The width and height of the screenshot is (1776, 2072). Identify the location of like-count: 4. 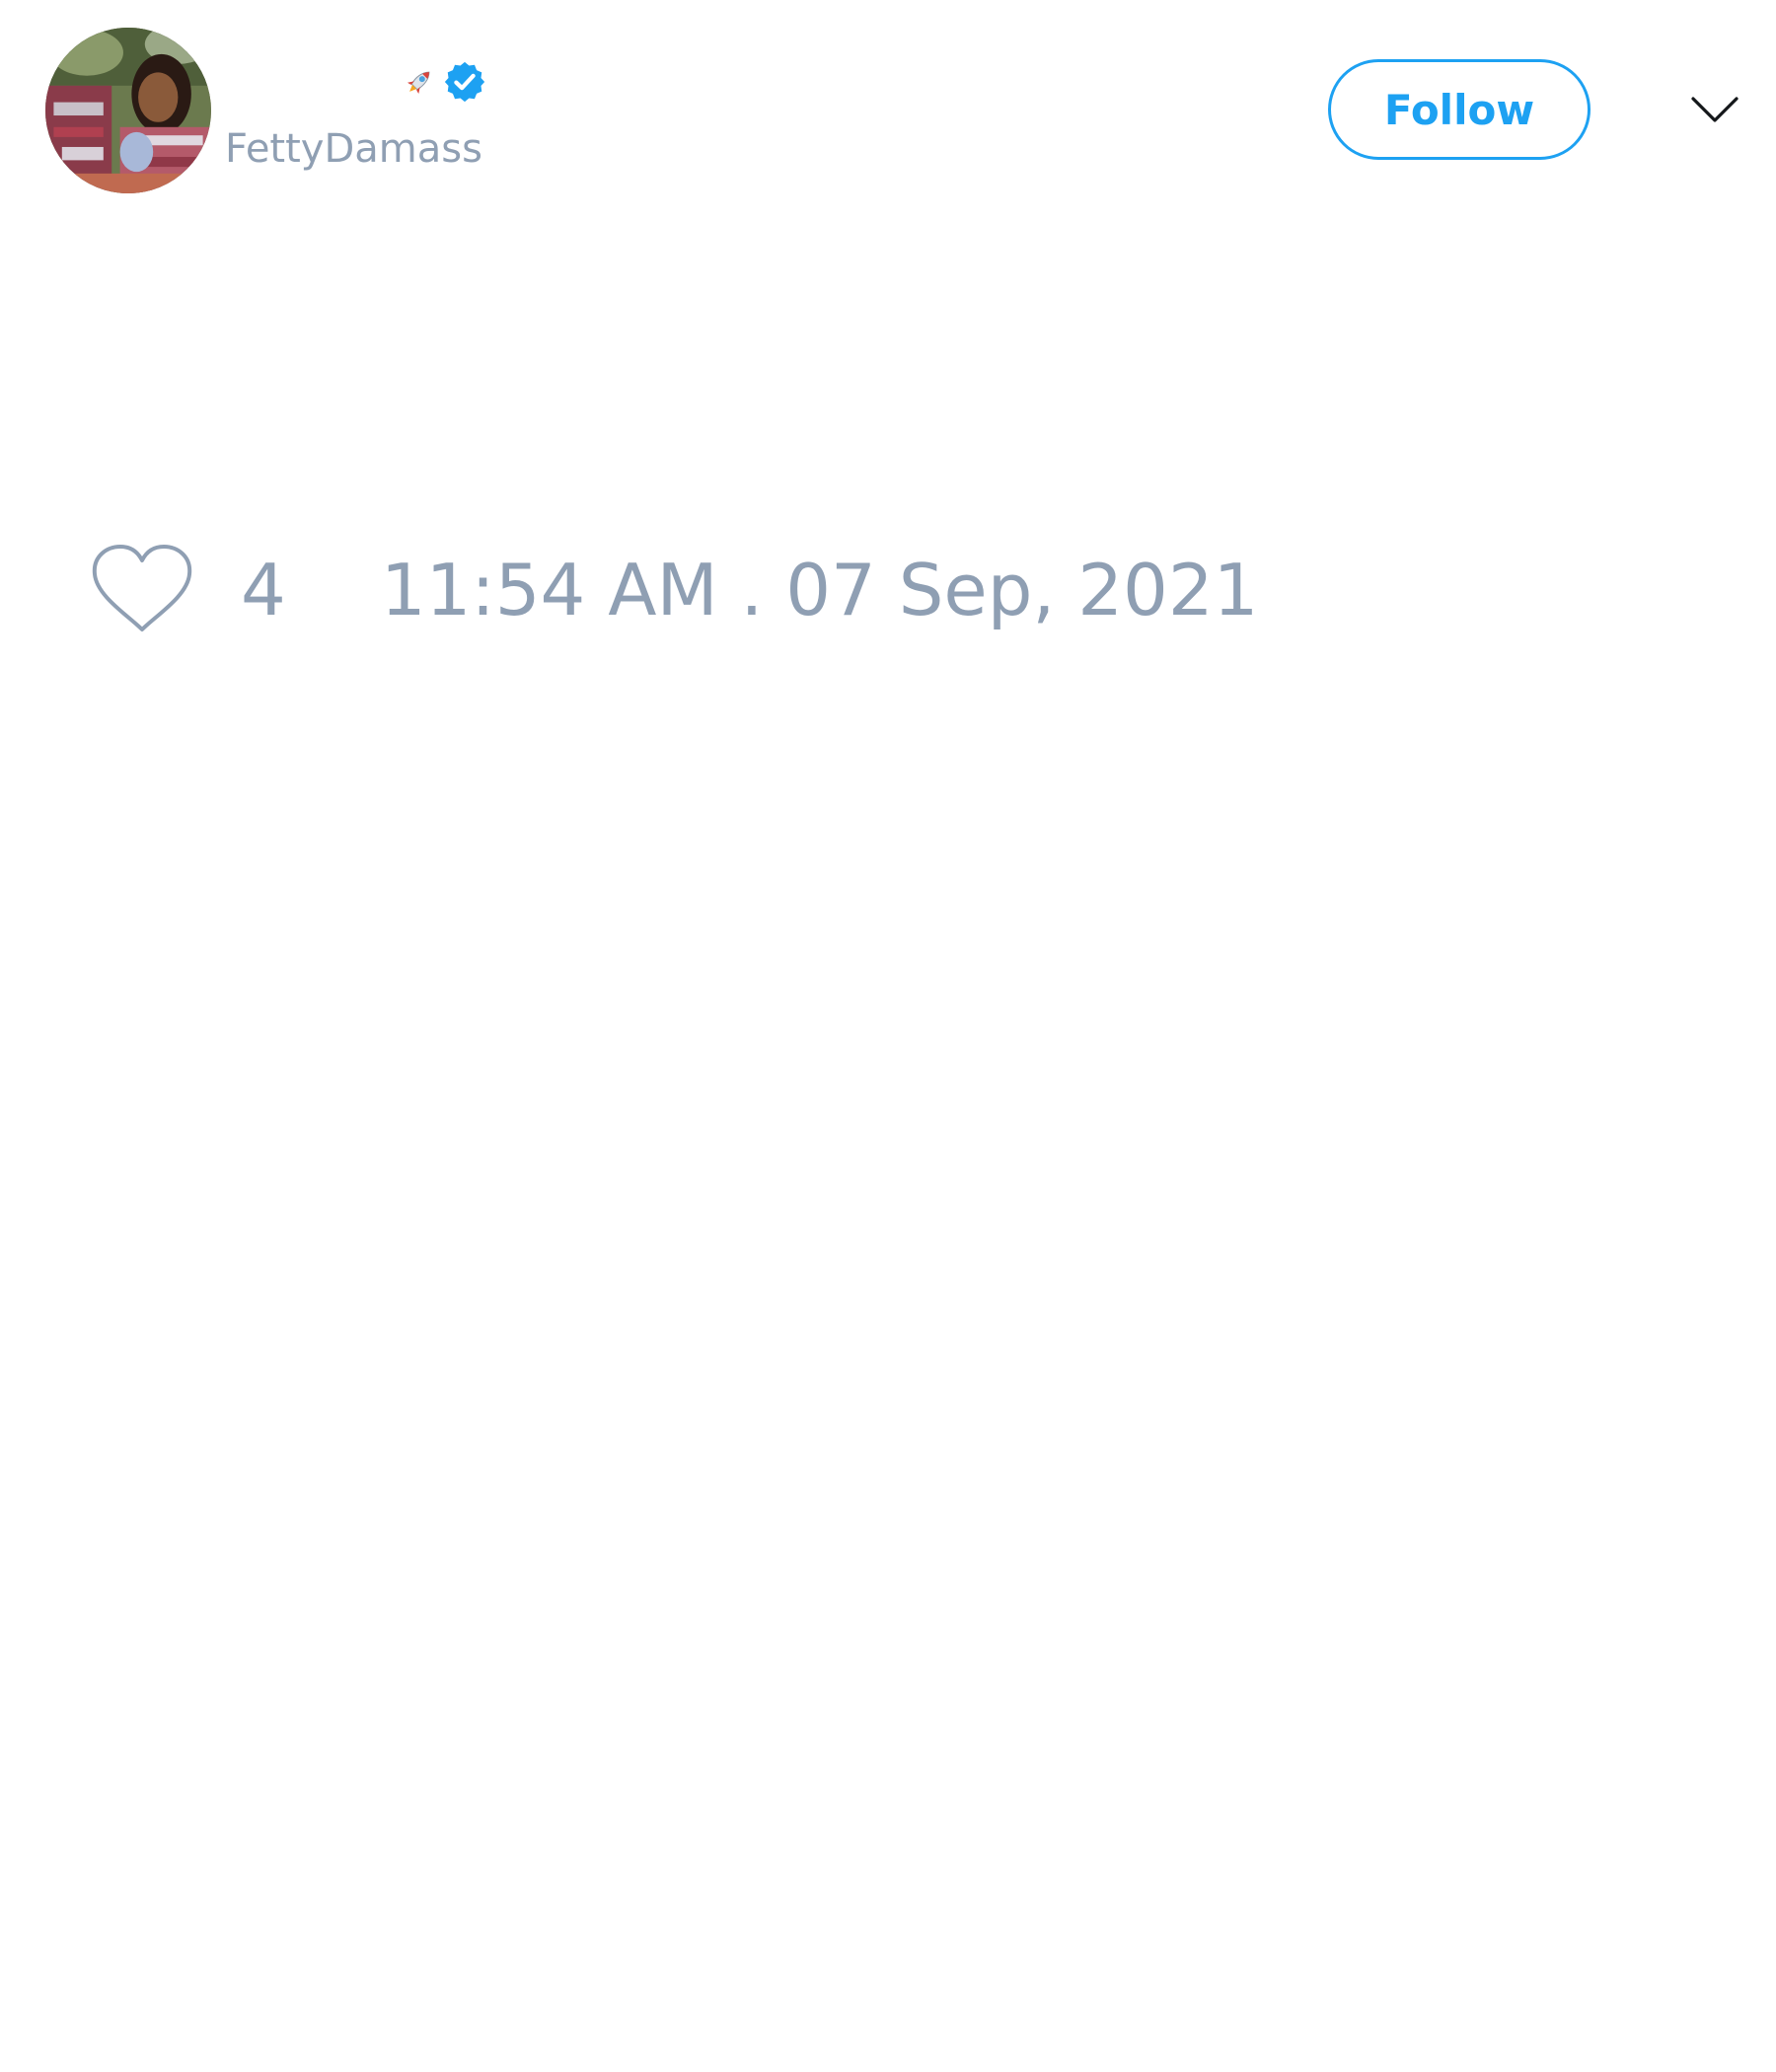
(264, 590).